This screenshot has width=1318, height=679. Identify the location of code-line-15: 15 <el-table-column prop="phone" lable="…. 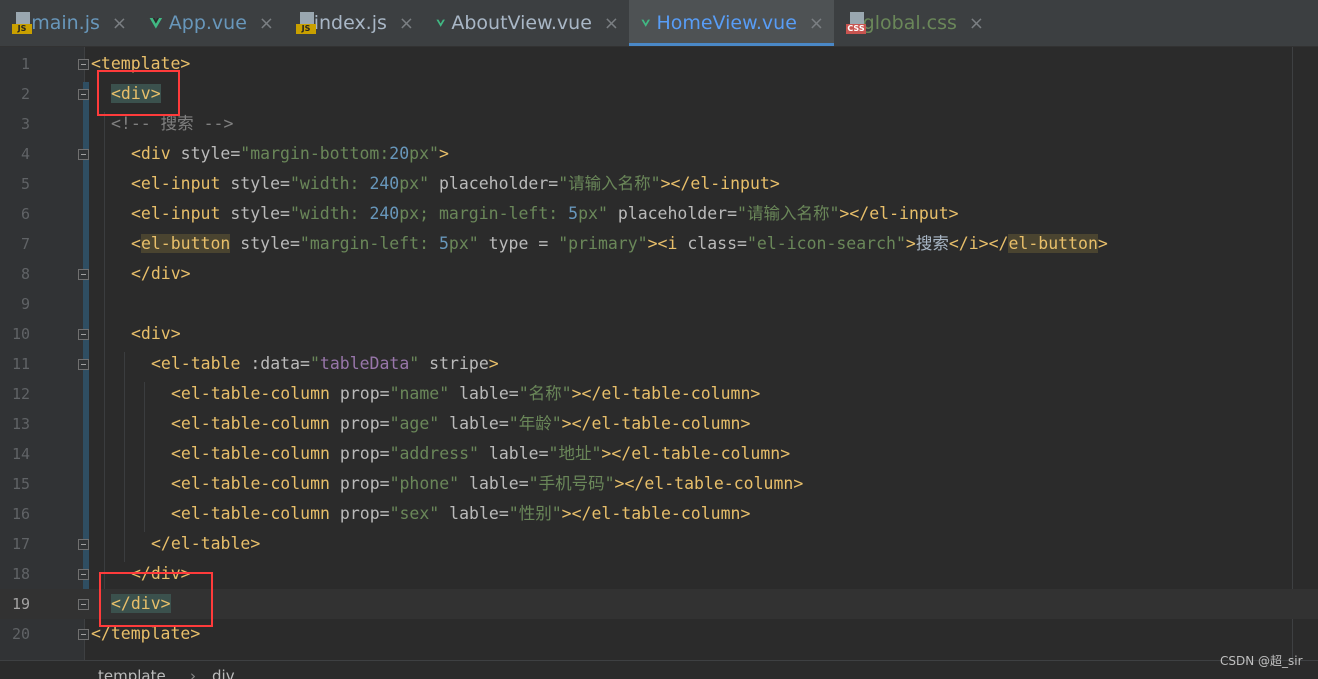
(407, 483).